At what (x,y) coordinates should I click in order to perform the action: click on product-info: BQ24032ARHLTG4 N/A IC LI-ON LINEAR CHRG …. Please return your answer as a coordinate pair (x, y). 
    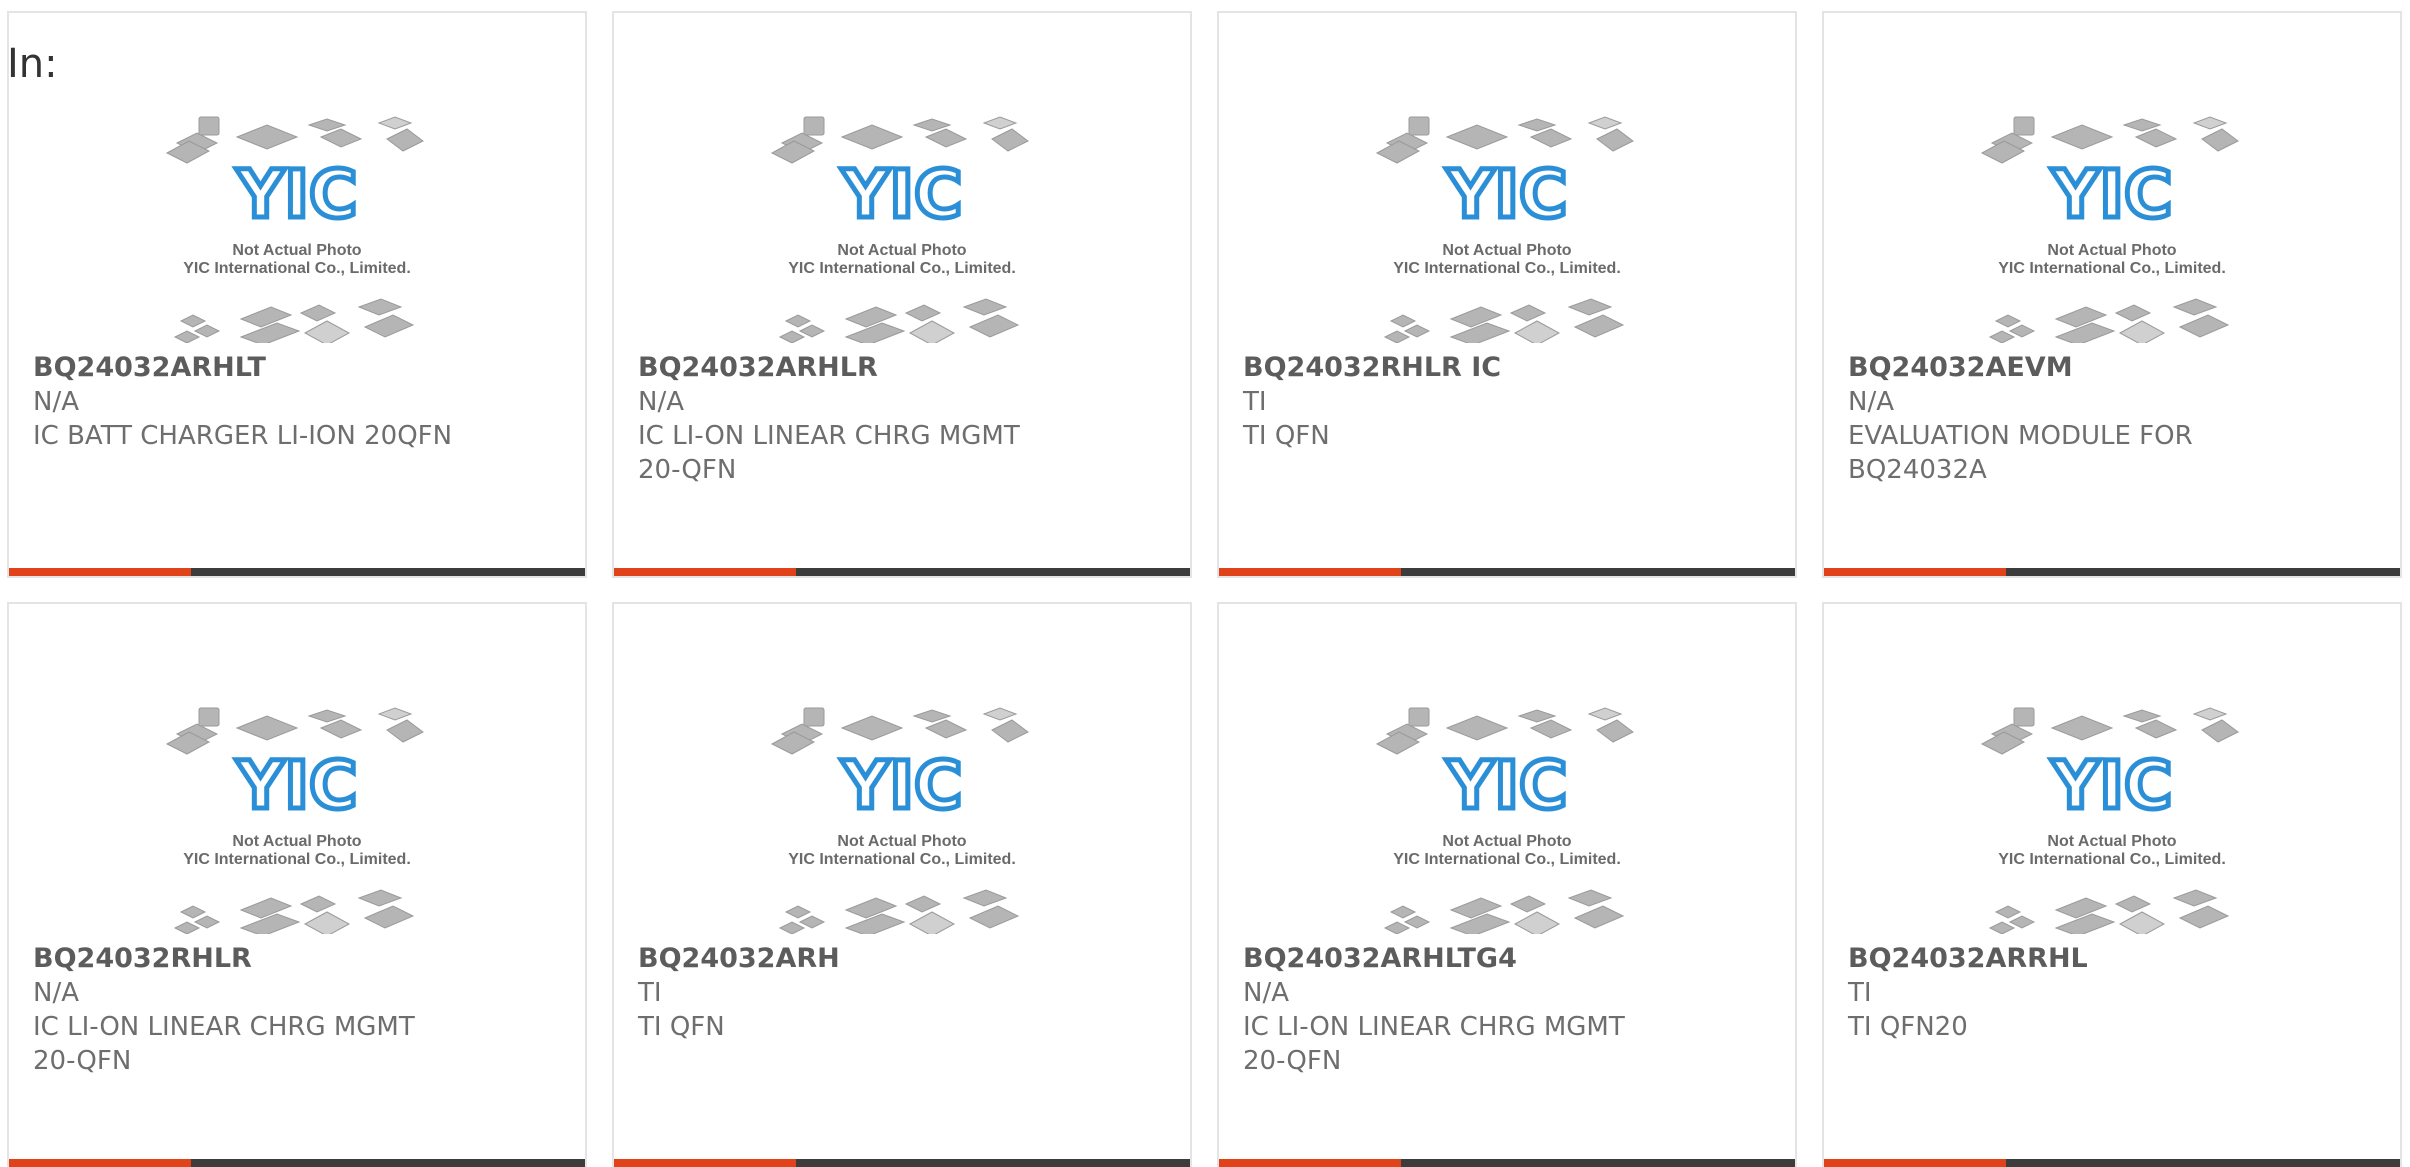
    Looking at the image, I should click on (1503, 1010).